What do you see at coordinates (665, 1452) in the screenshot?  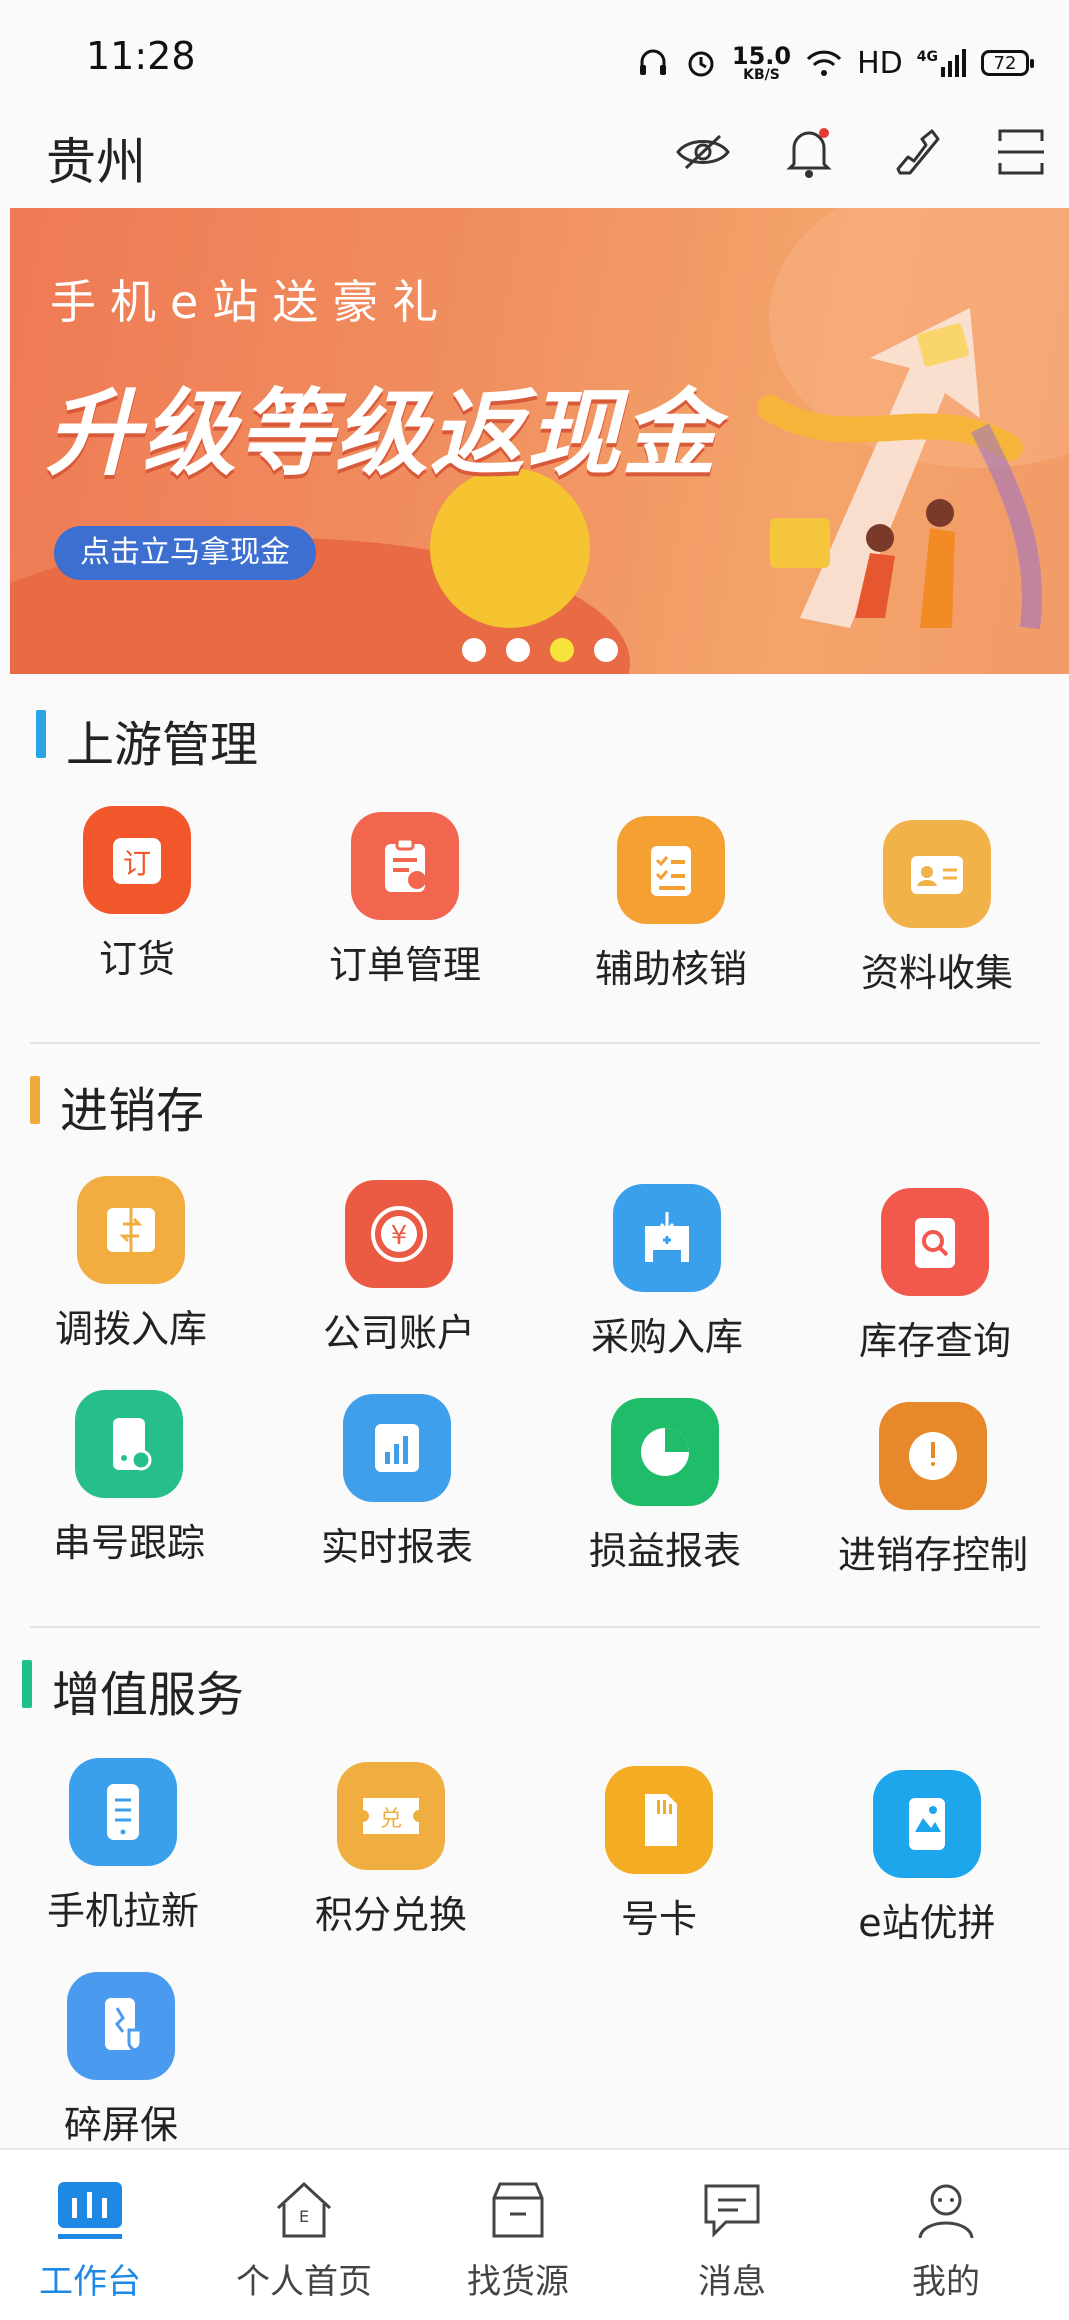 I see `pie-chart-icon` at bounding box center [665, 1452].